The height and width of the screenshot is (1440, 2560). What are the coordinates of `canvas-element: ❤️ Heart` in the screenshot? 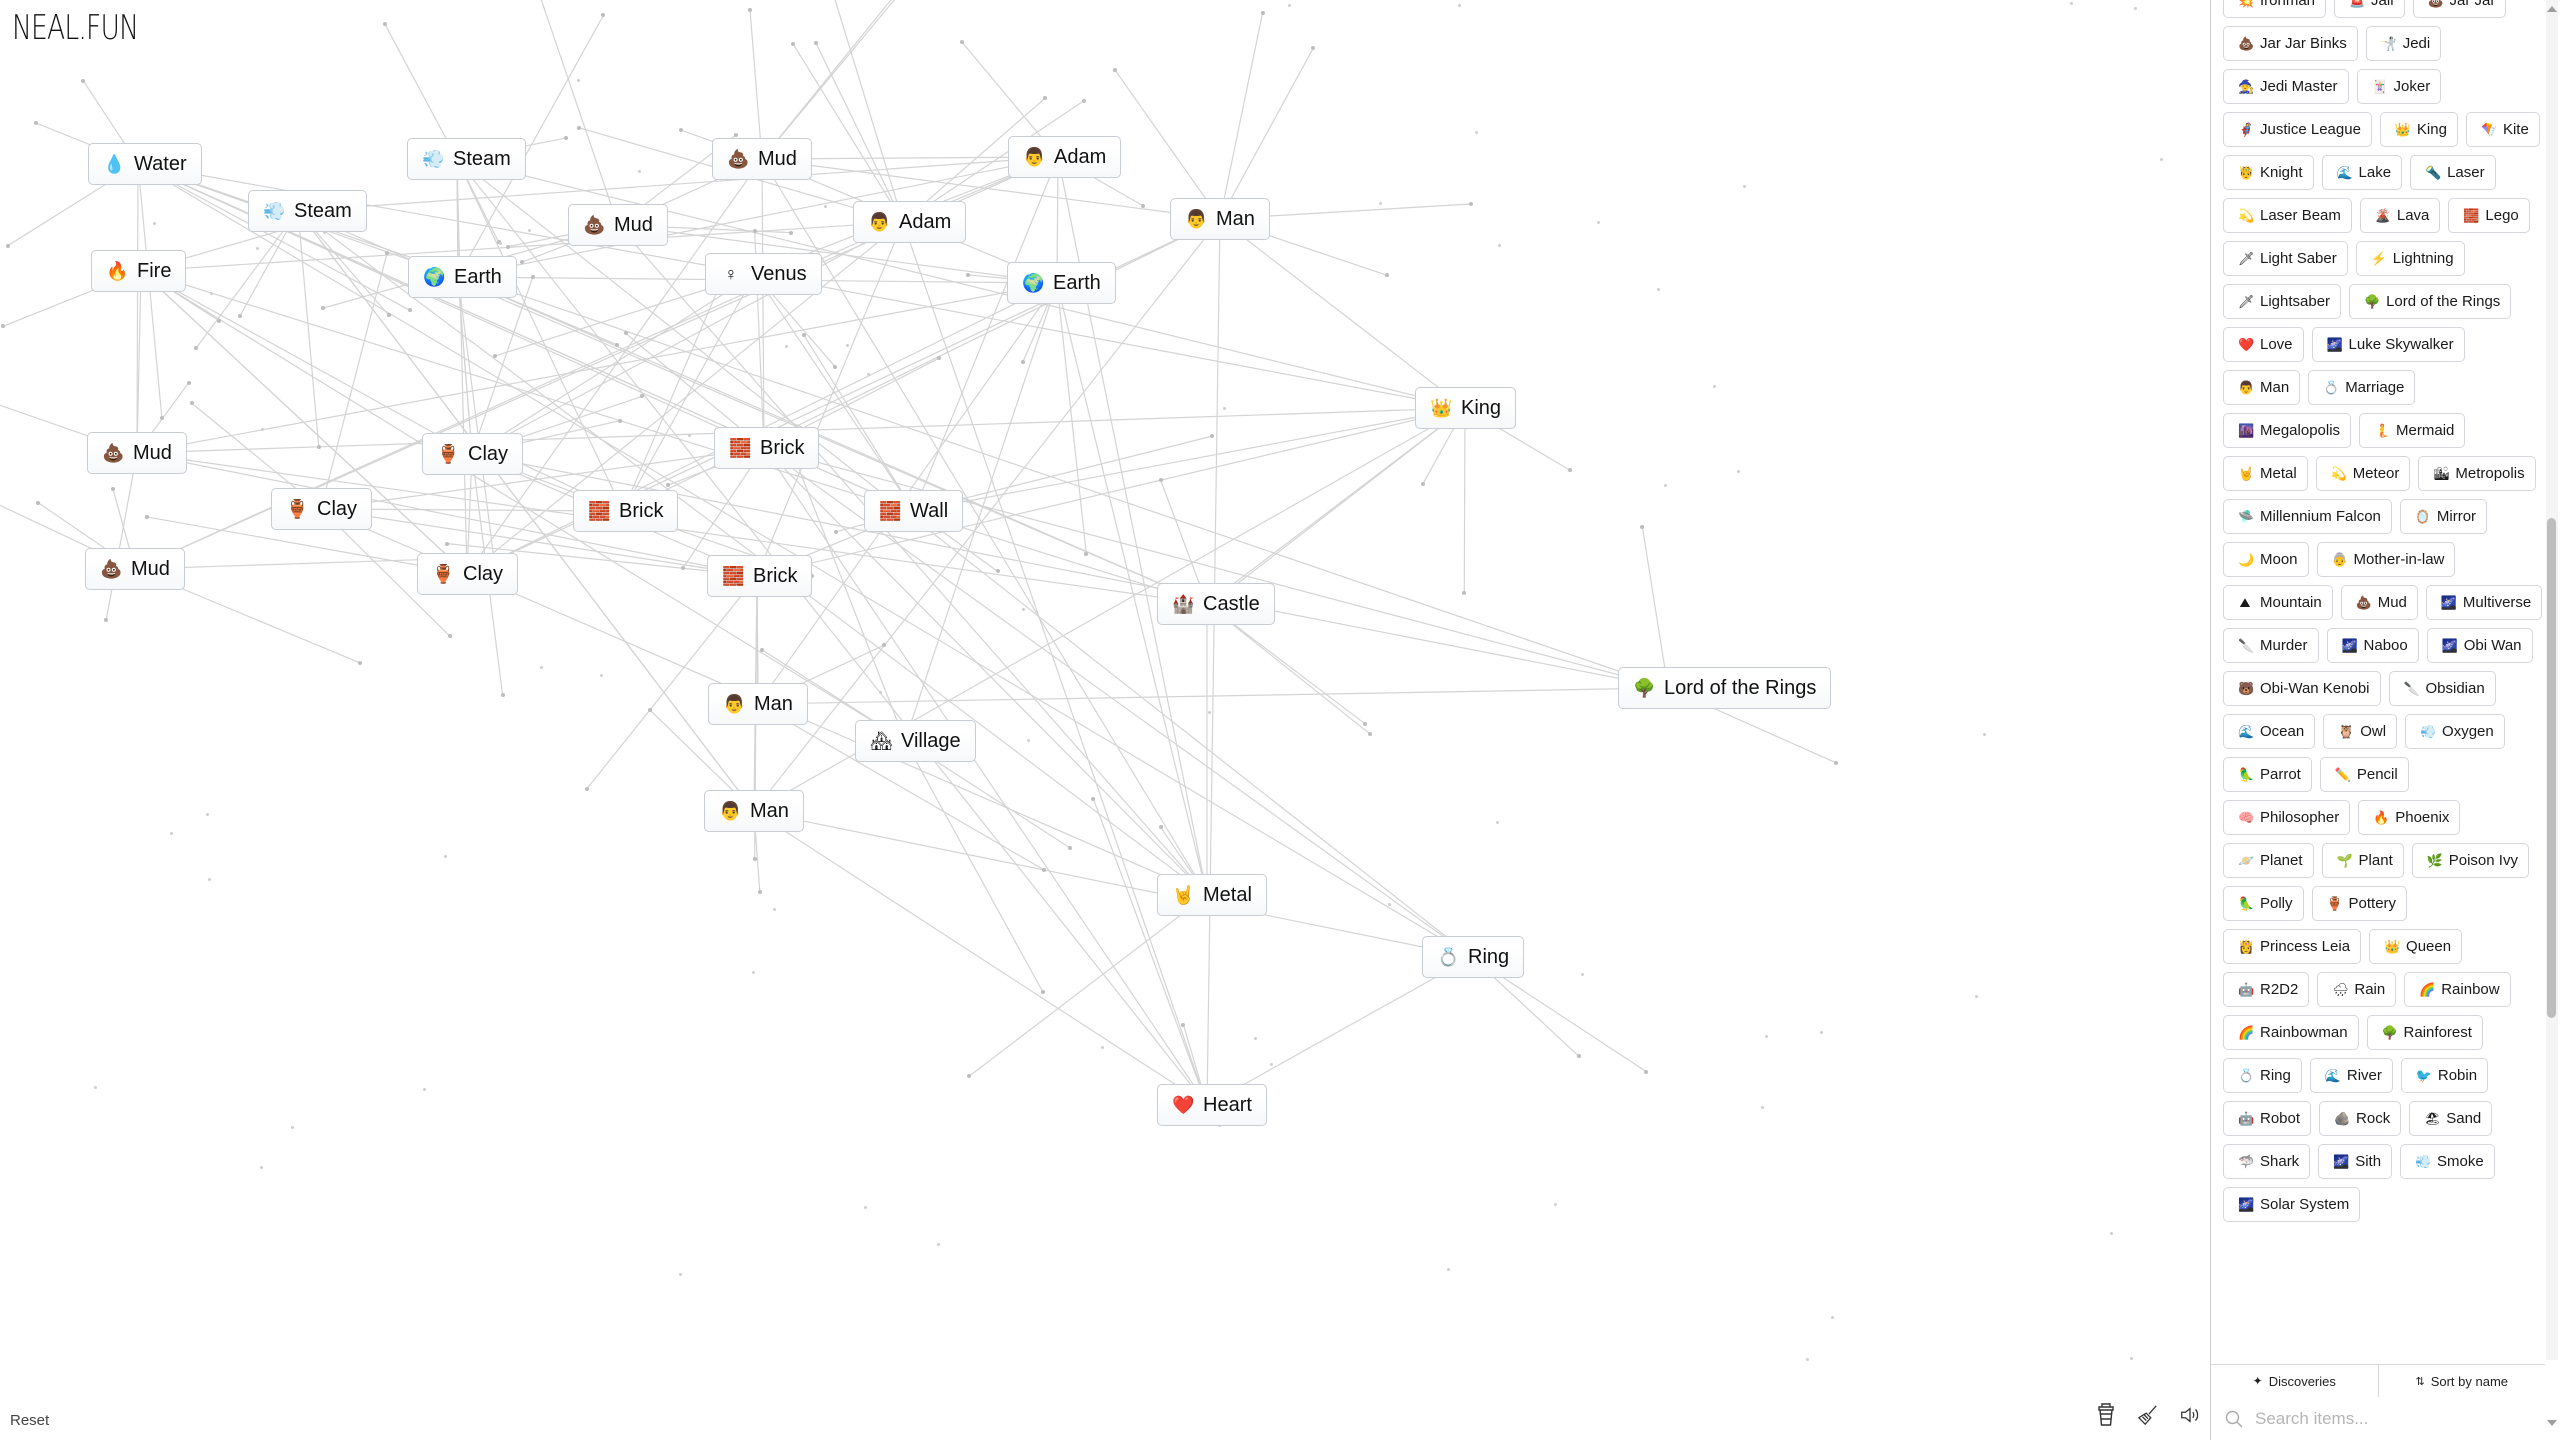 It's located at (1212, 1105).